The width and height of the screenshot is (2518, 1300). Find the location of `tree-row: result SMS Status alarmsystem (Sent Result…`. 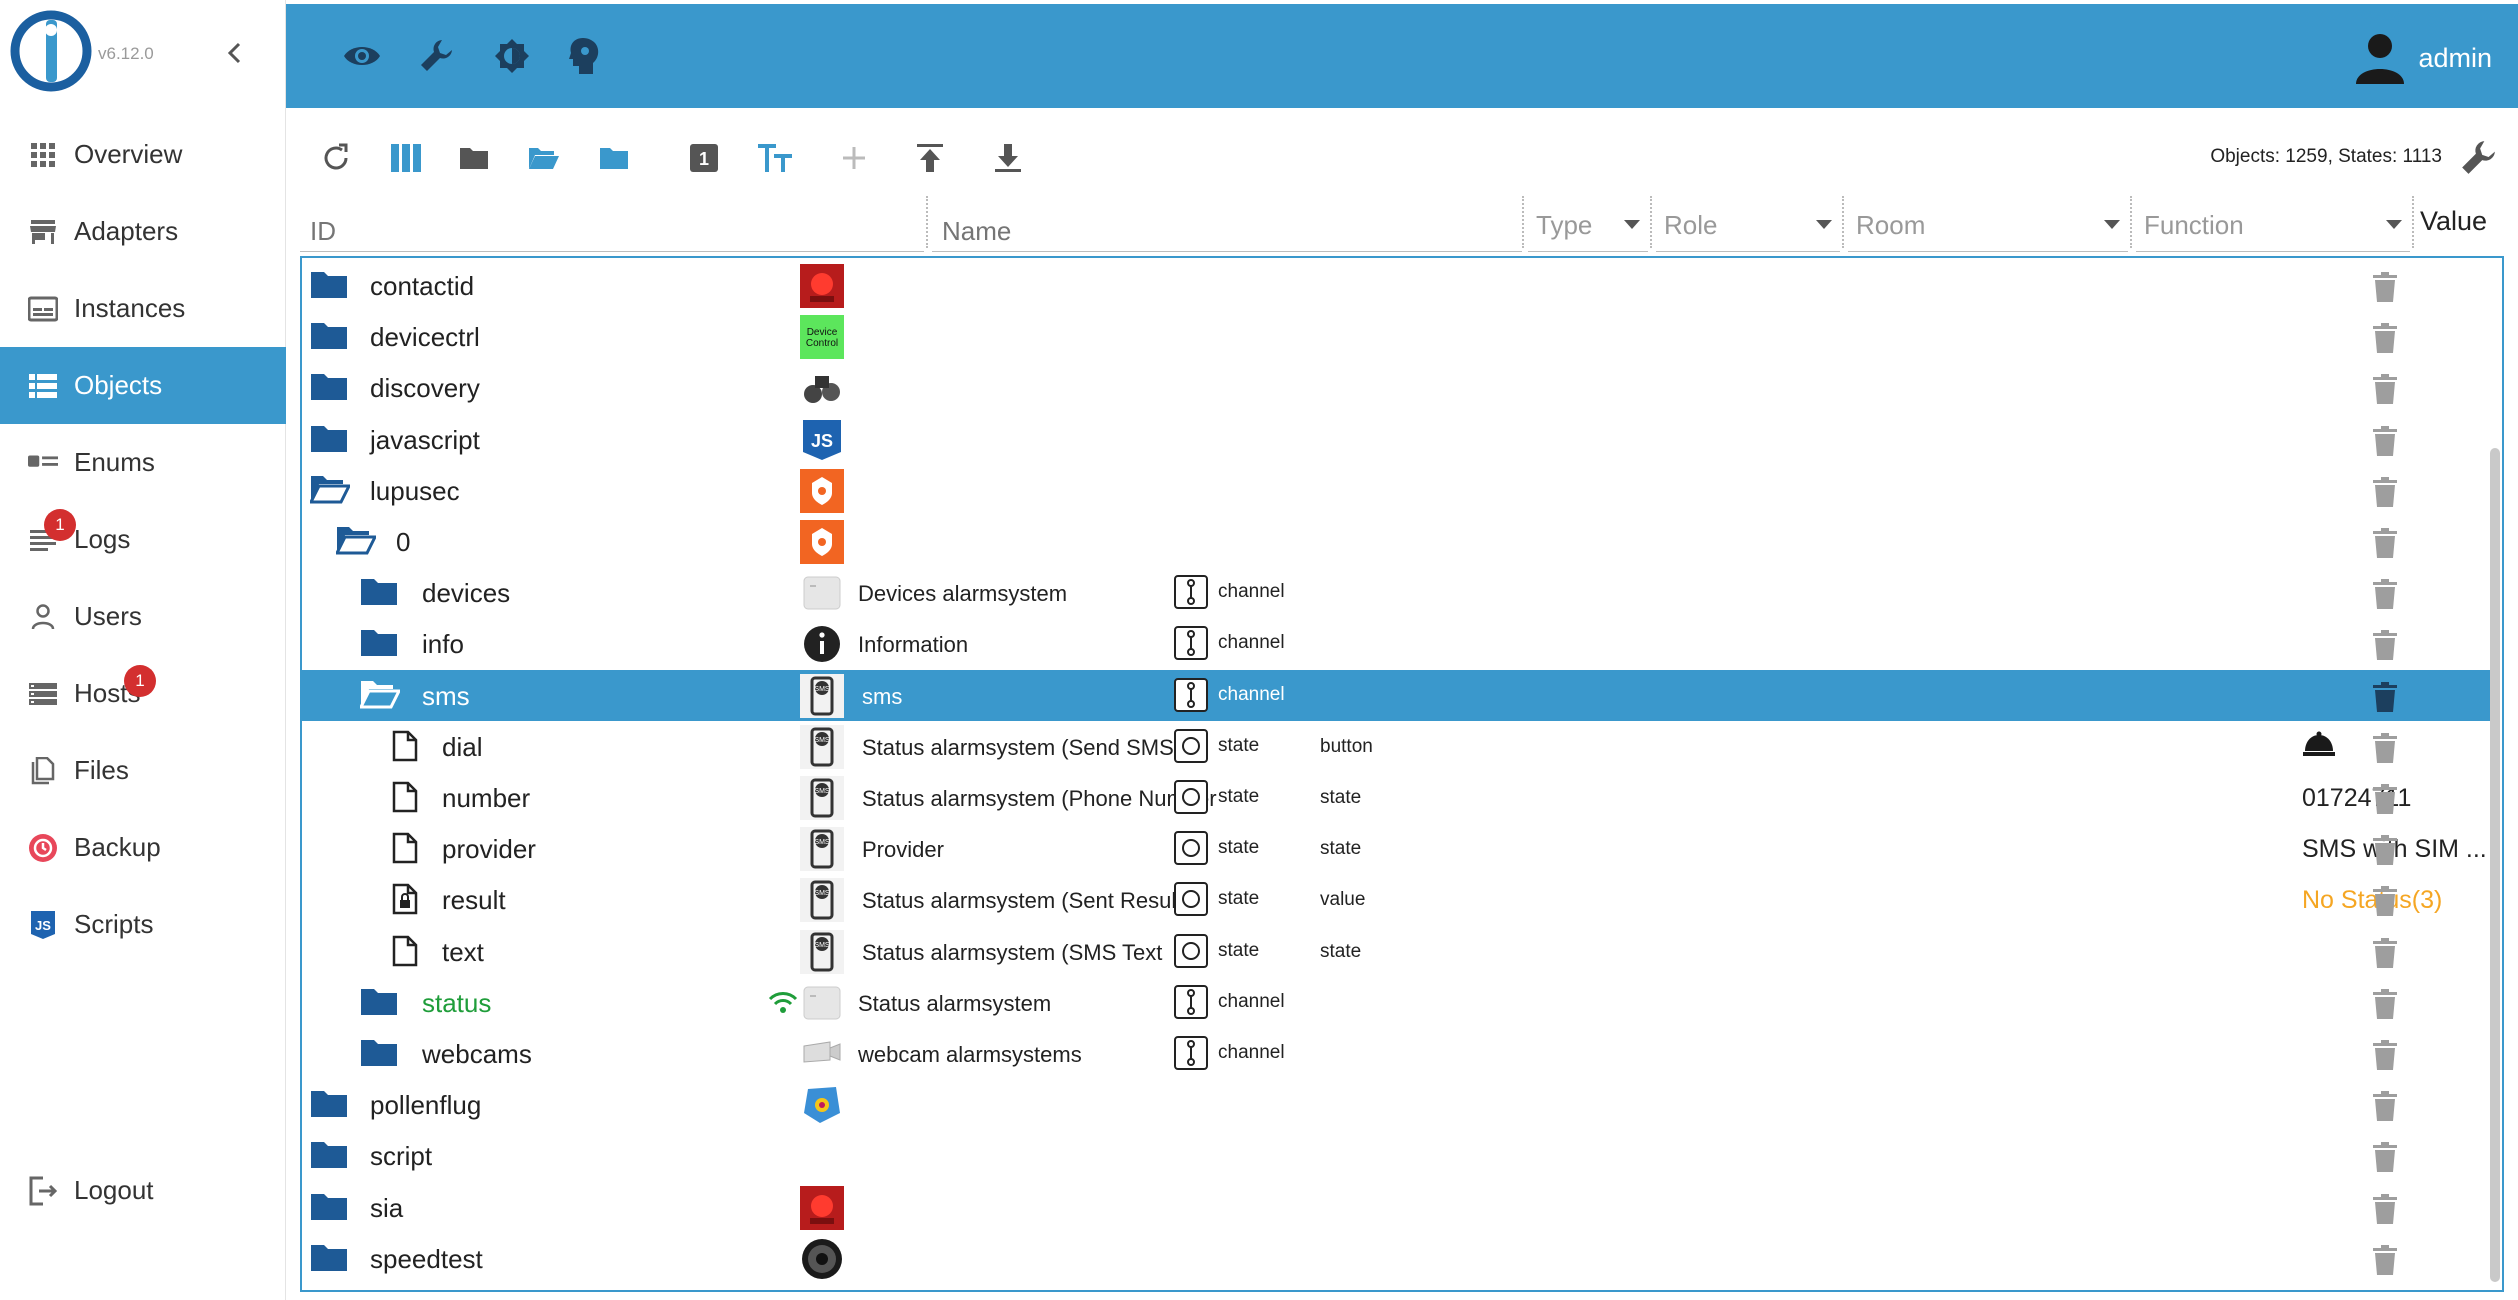

tree-row: result SMS Status alarmsystem (Sent Result… is located at coordinates (1401, 899).